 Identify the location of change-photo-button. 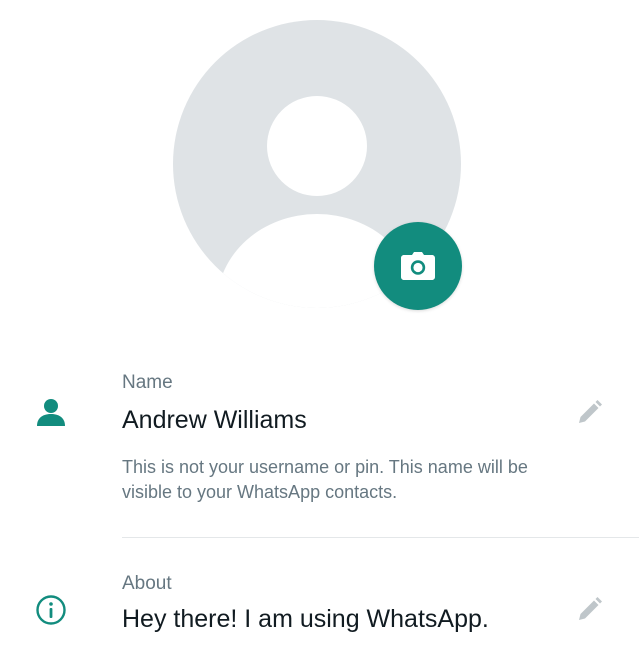
(418, 266).